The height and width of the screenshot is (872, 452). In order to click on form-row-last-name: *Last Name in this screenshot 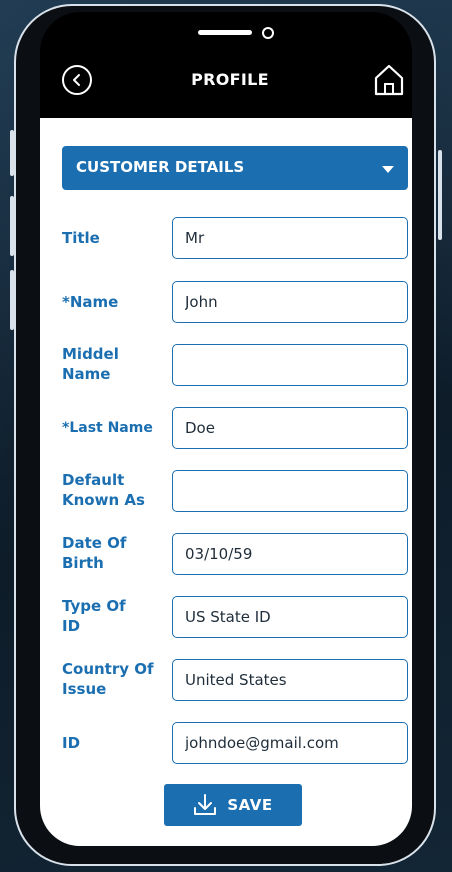, I will do `click(235, 429)`.